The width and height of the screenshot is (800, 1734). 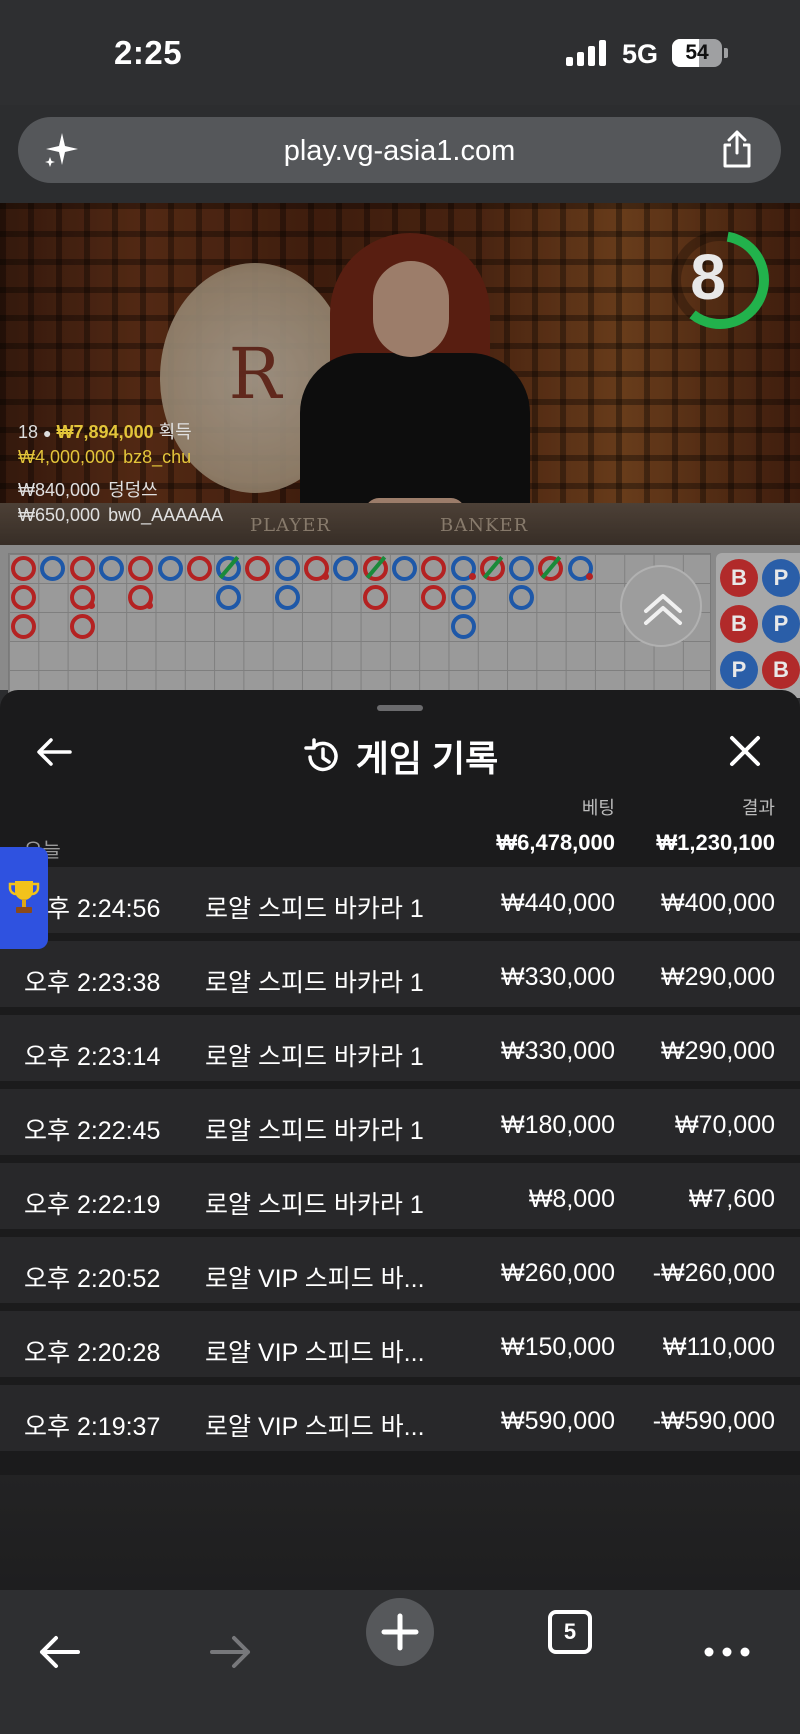 What do you see at coordinates (555, 842) in the screenshot?
I see `total-bet: ₩6,478,000` at bounding box center [555, 842].